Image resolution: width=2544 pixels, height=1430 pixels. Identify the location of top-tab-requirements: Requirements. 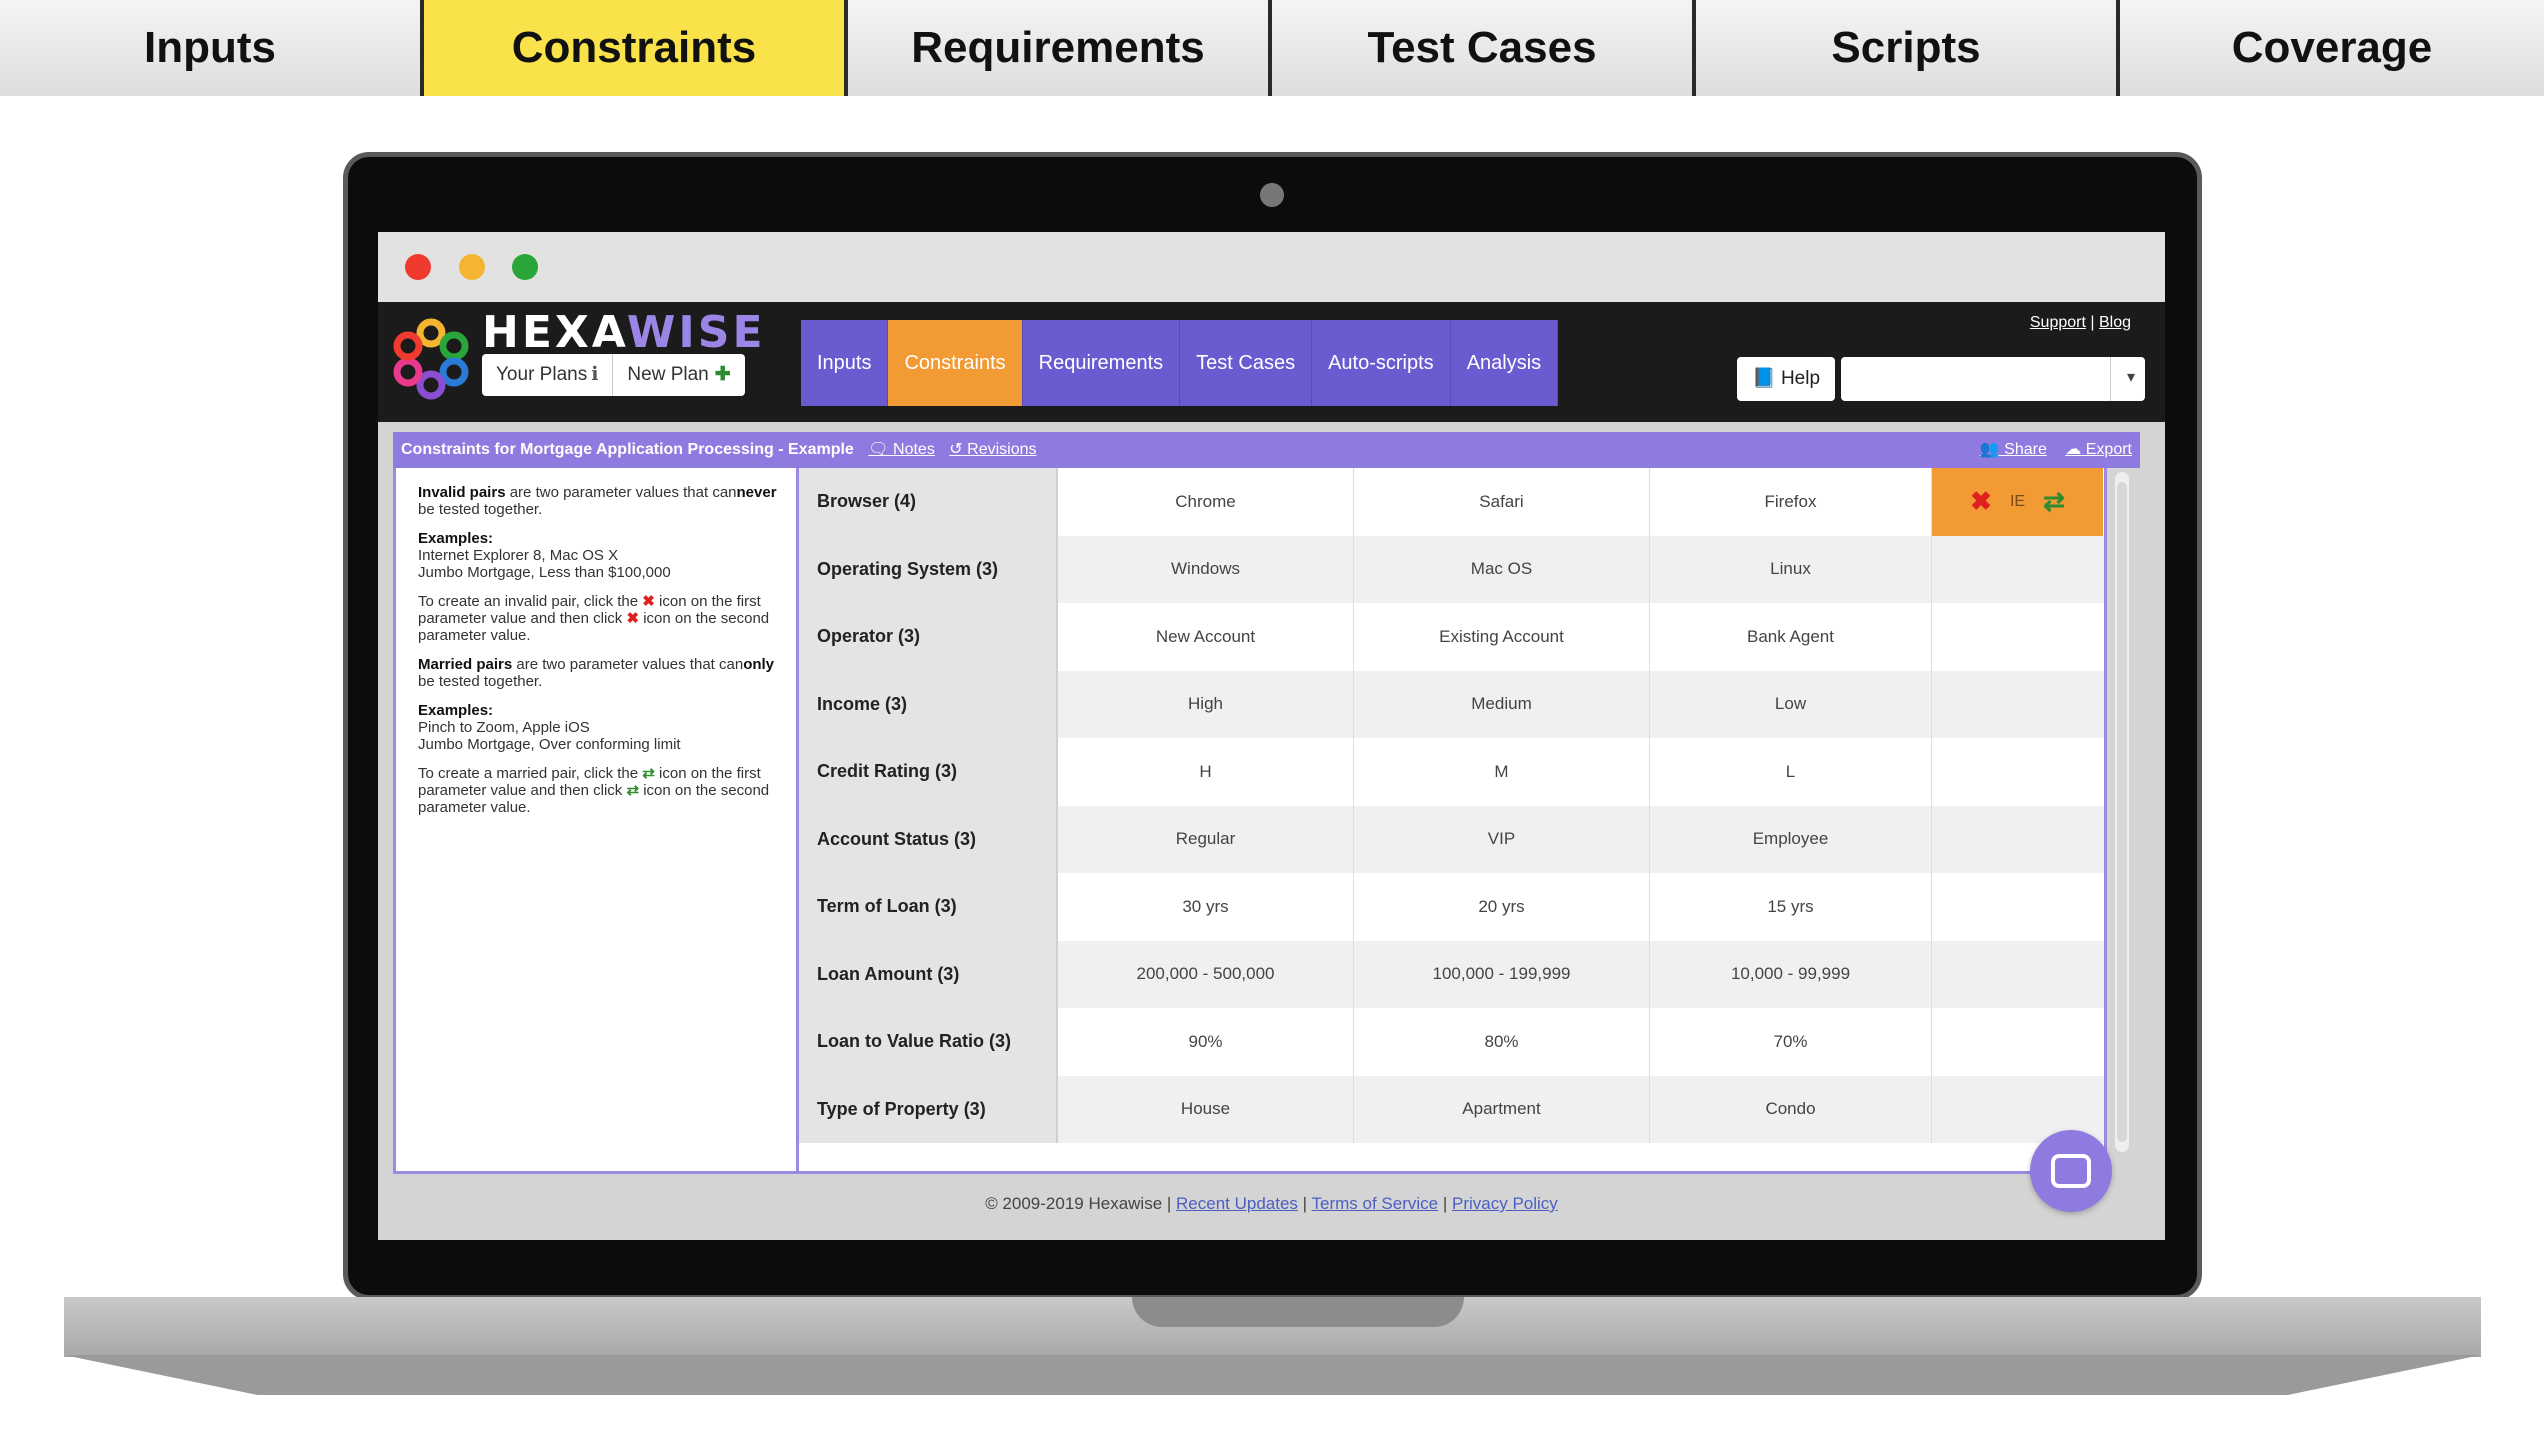
(1060, 48).